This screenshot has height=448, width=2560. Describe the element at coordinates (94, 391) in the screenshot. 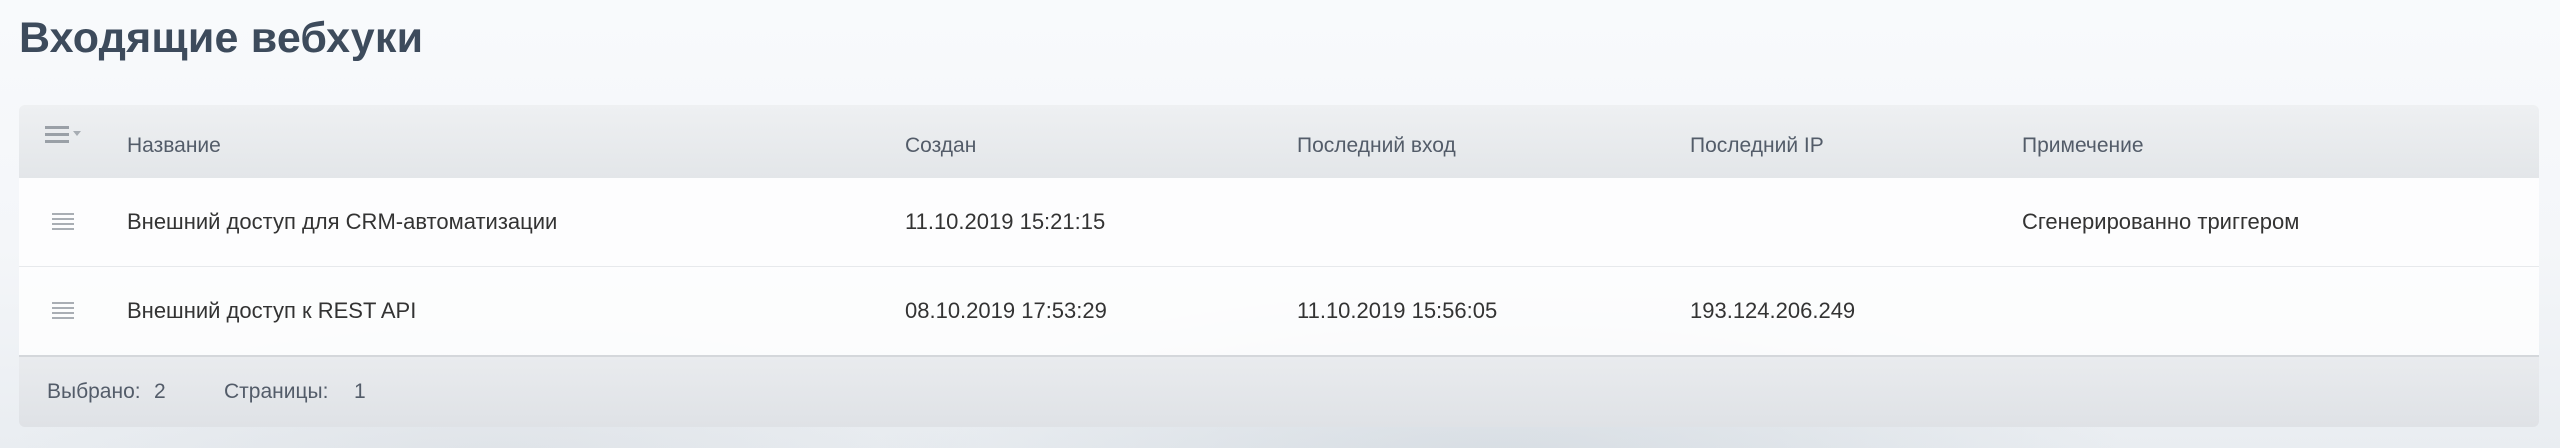

I see `selected-label: Выбрано:` at that location.